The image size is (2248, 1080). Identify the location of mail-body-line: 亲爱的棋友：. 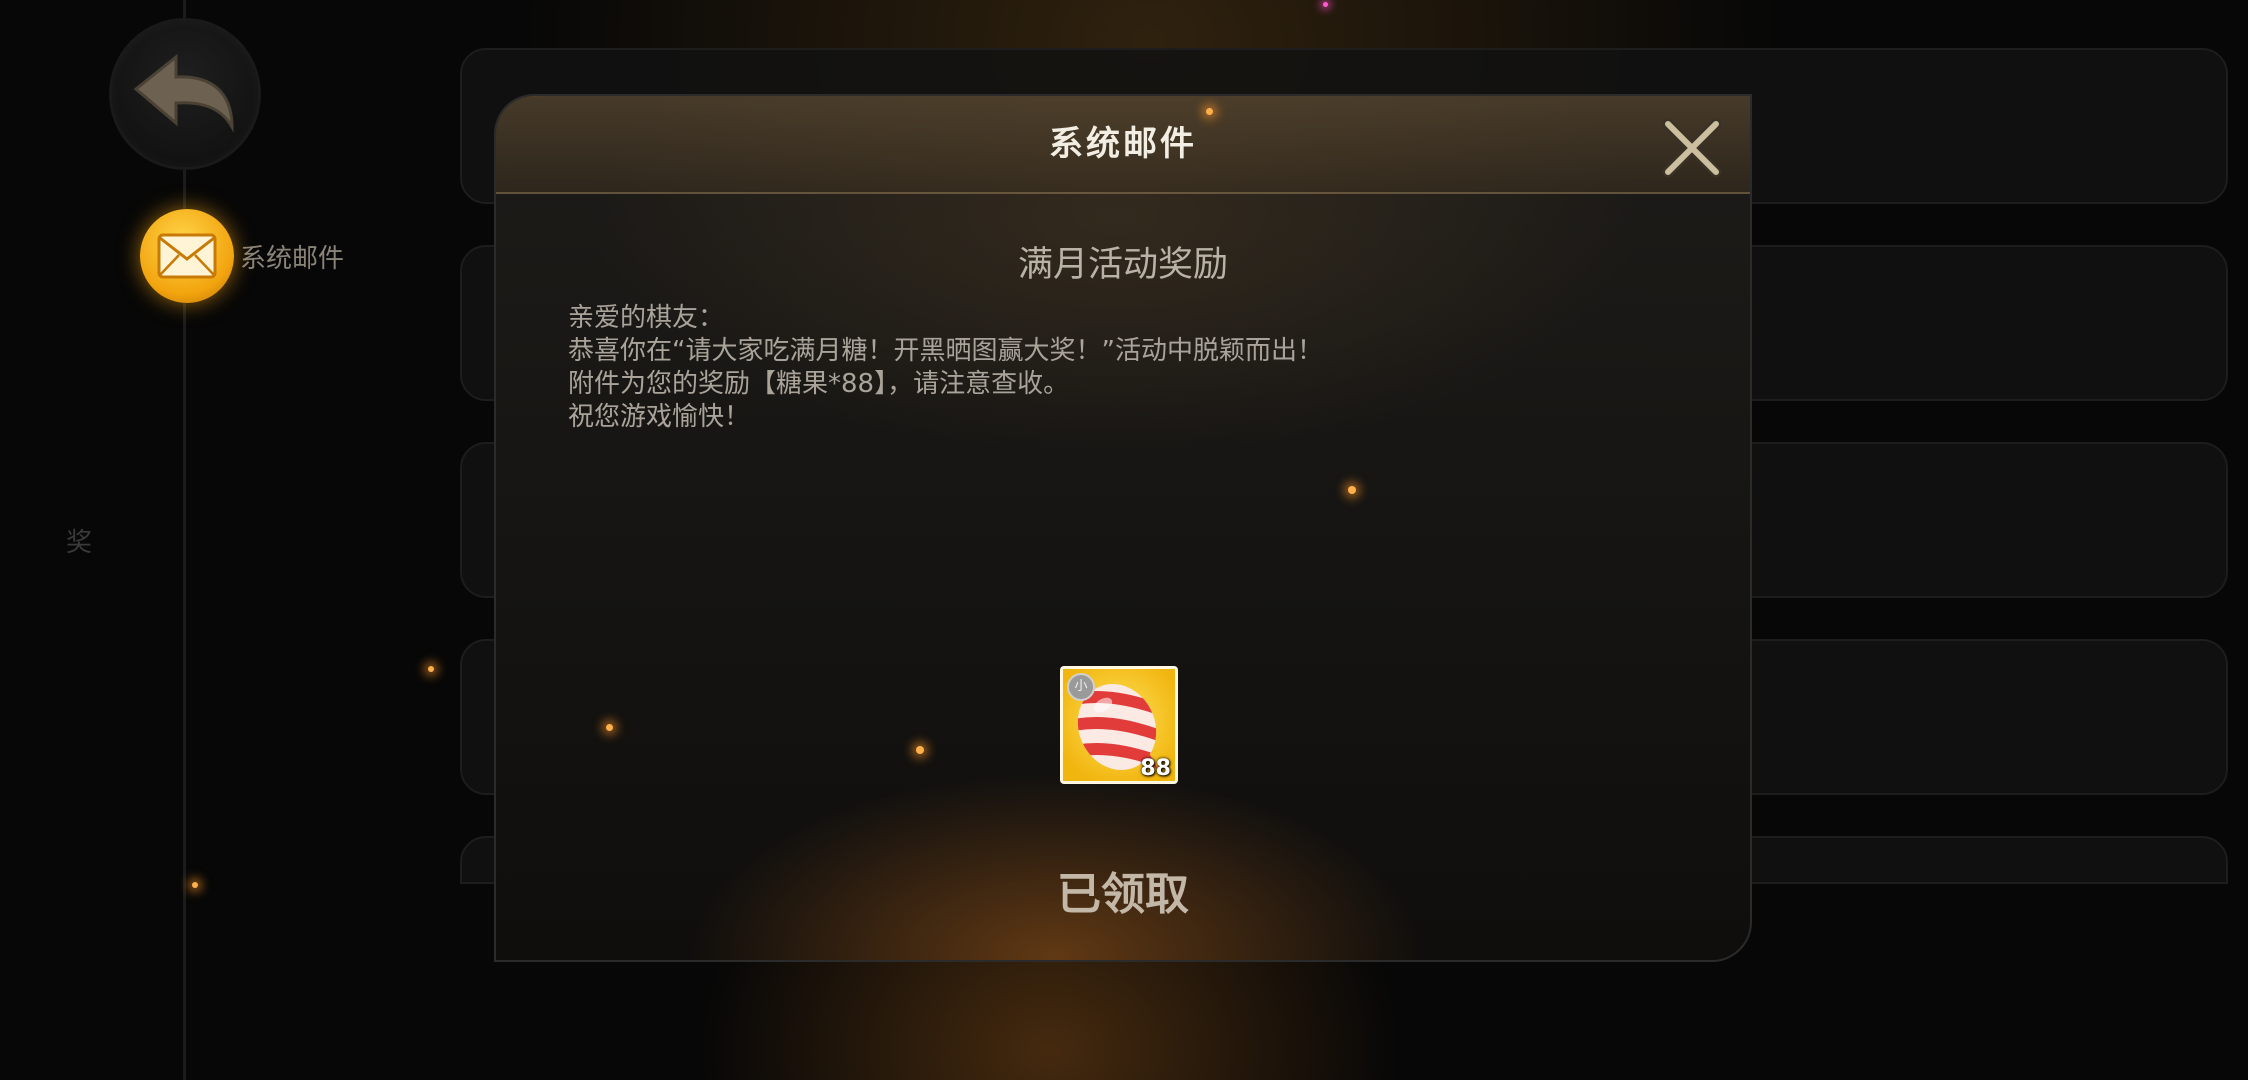
(646, 318).